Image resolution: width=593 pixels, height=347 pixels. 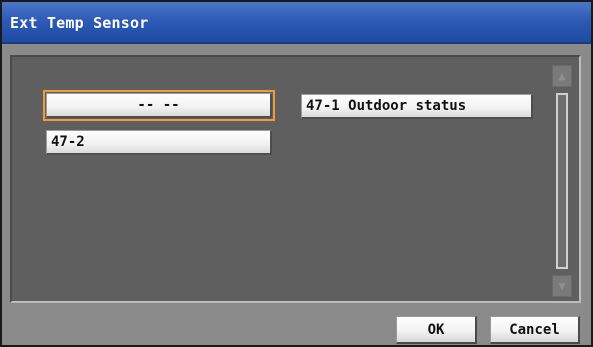 I want to click on arrow-down-icon: ▼, so click(x=562, y=286).